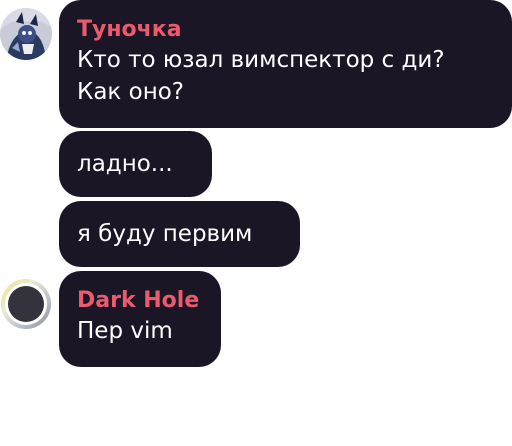 This screenshot has width=512, height=446. I want to click on sender-name: Туночка, so click(129, 29).